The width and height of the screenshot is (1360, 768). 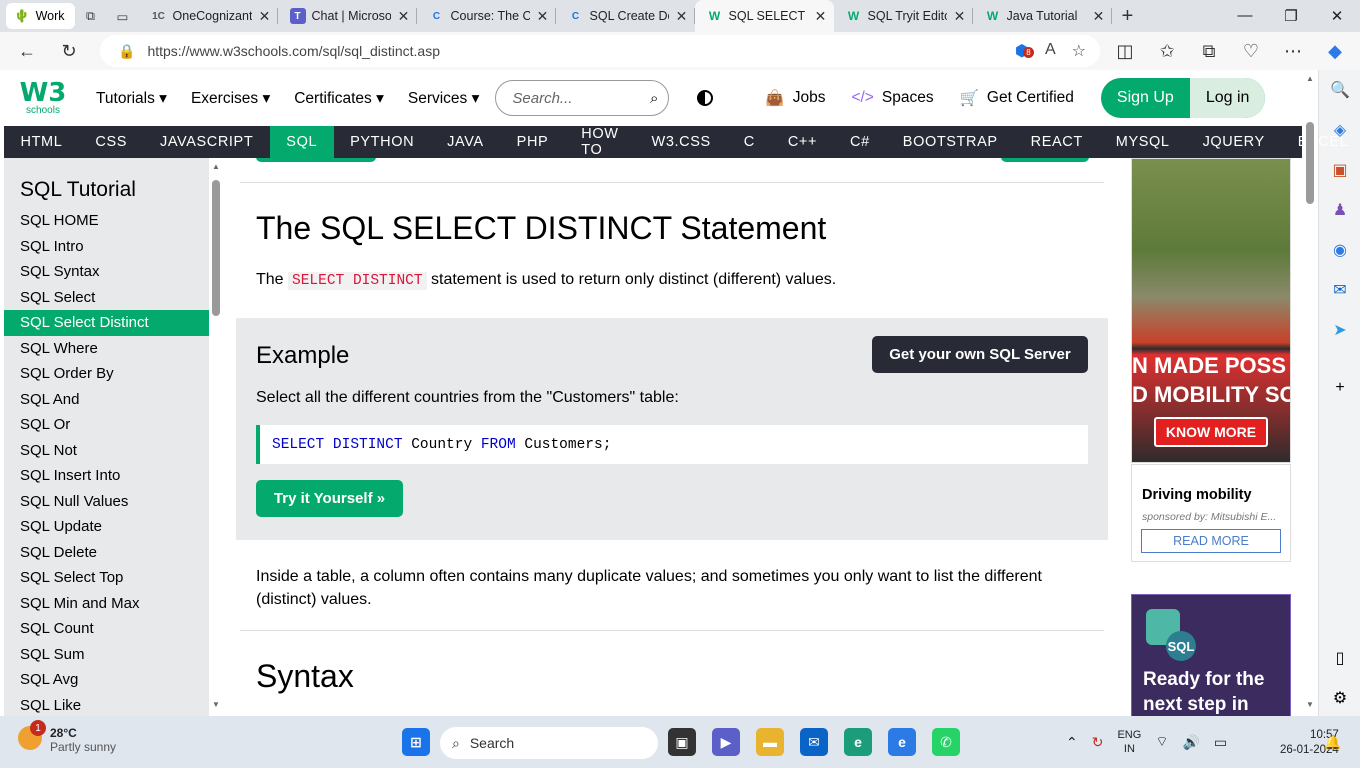 What do you see at coordinates (106, 680) in the screenshot?
I see `sidebar-item-sql-avg: SQL Avg` at bounding box center [106, 680].